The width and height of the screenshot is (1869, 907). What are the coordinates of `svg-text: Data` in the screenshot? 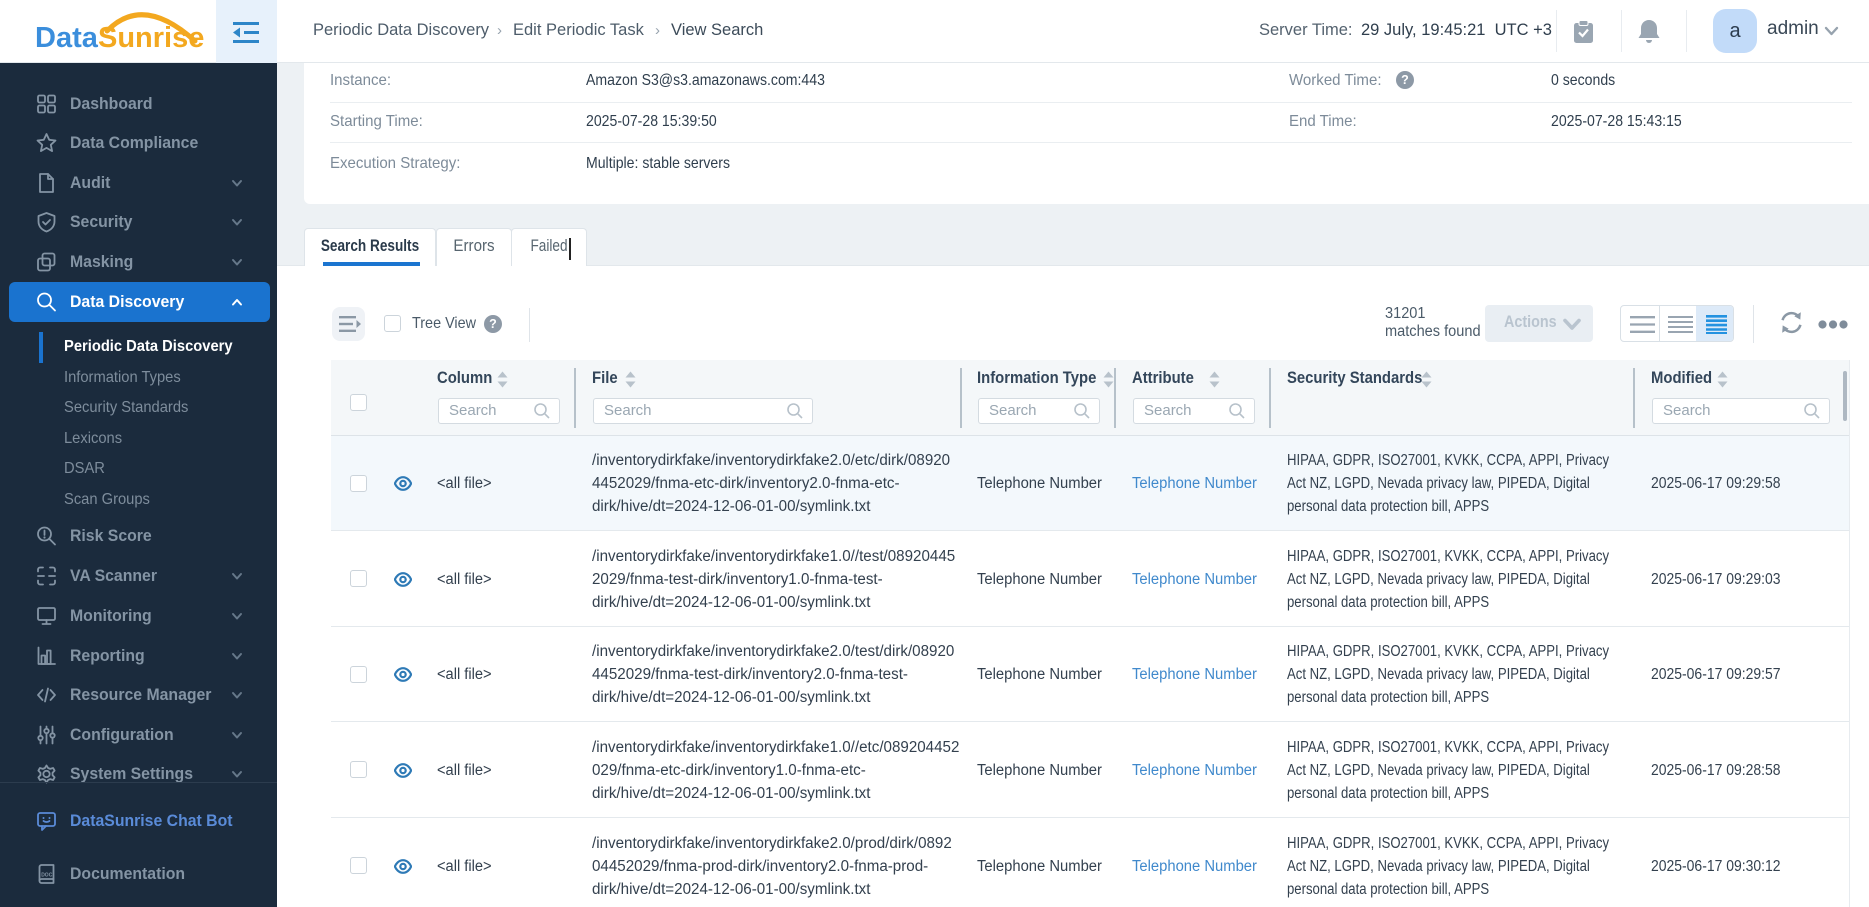 It's located at (67, 38).